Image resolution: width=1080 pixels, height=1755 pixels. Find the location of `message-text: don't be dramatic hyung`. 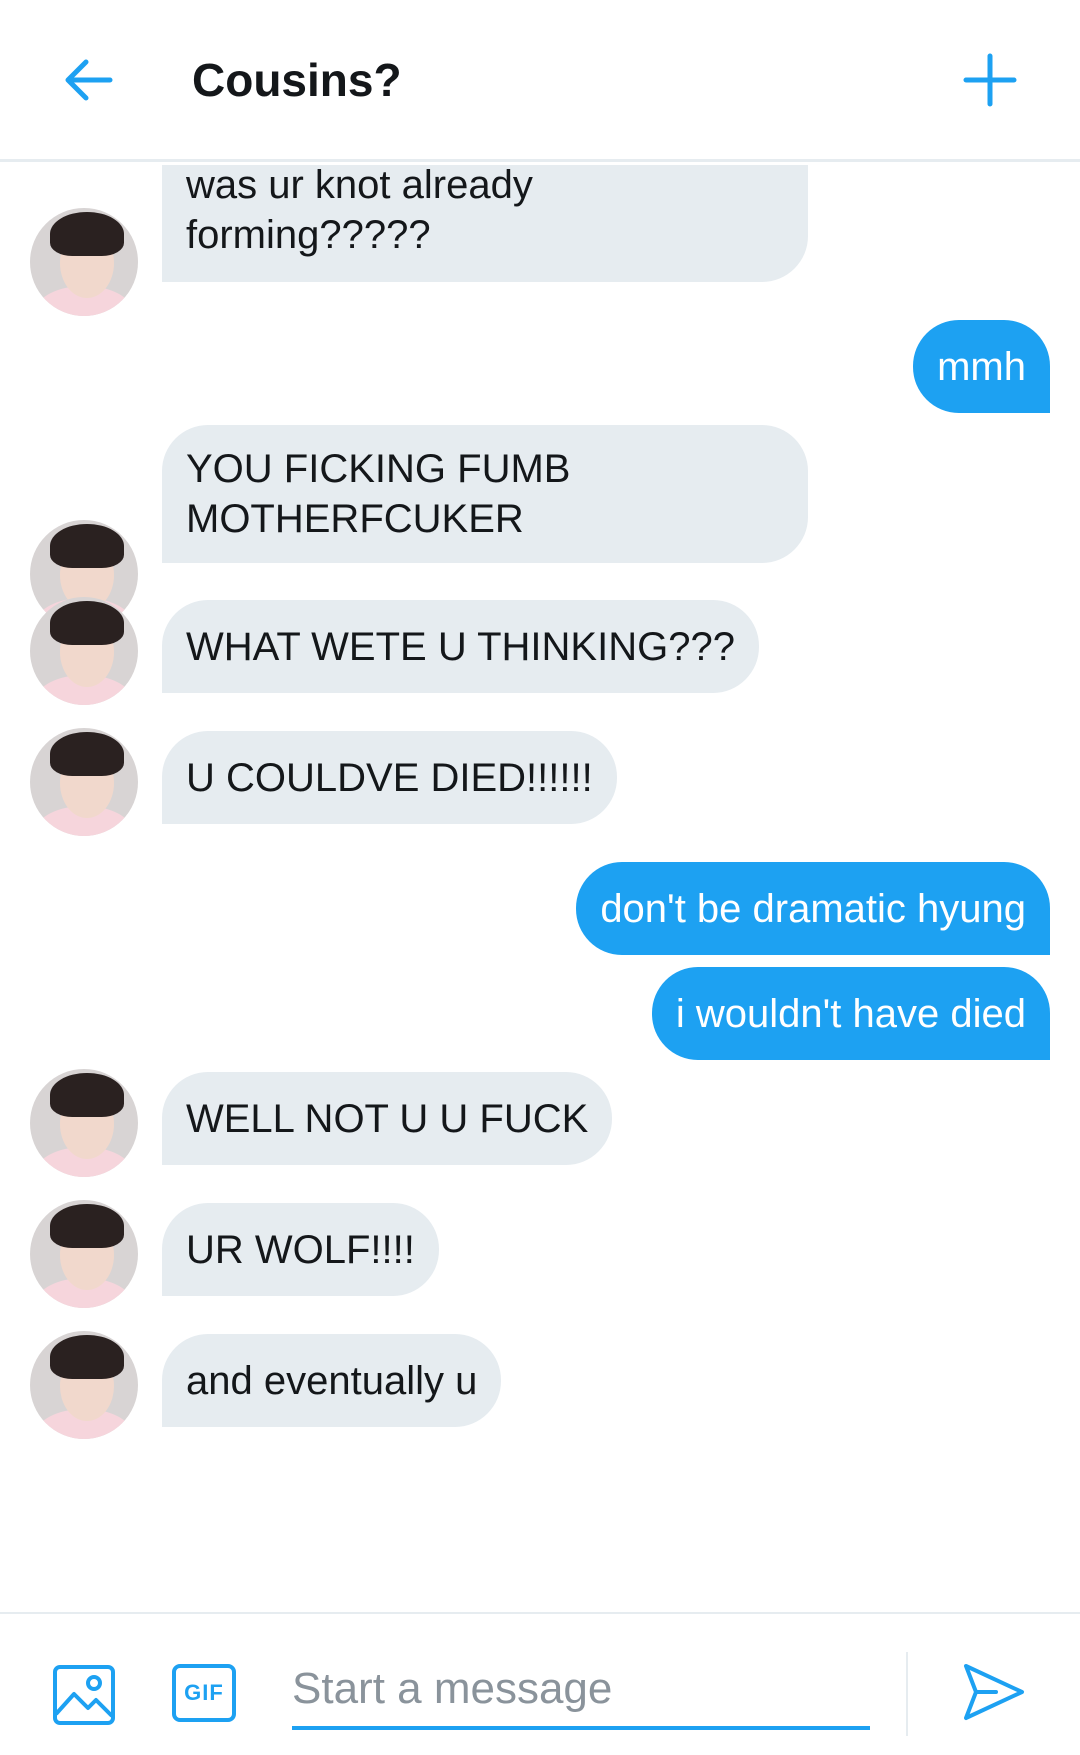

message-text: don't be dramatic hyung is located at coordinates (813, 908).